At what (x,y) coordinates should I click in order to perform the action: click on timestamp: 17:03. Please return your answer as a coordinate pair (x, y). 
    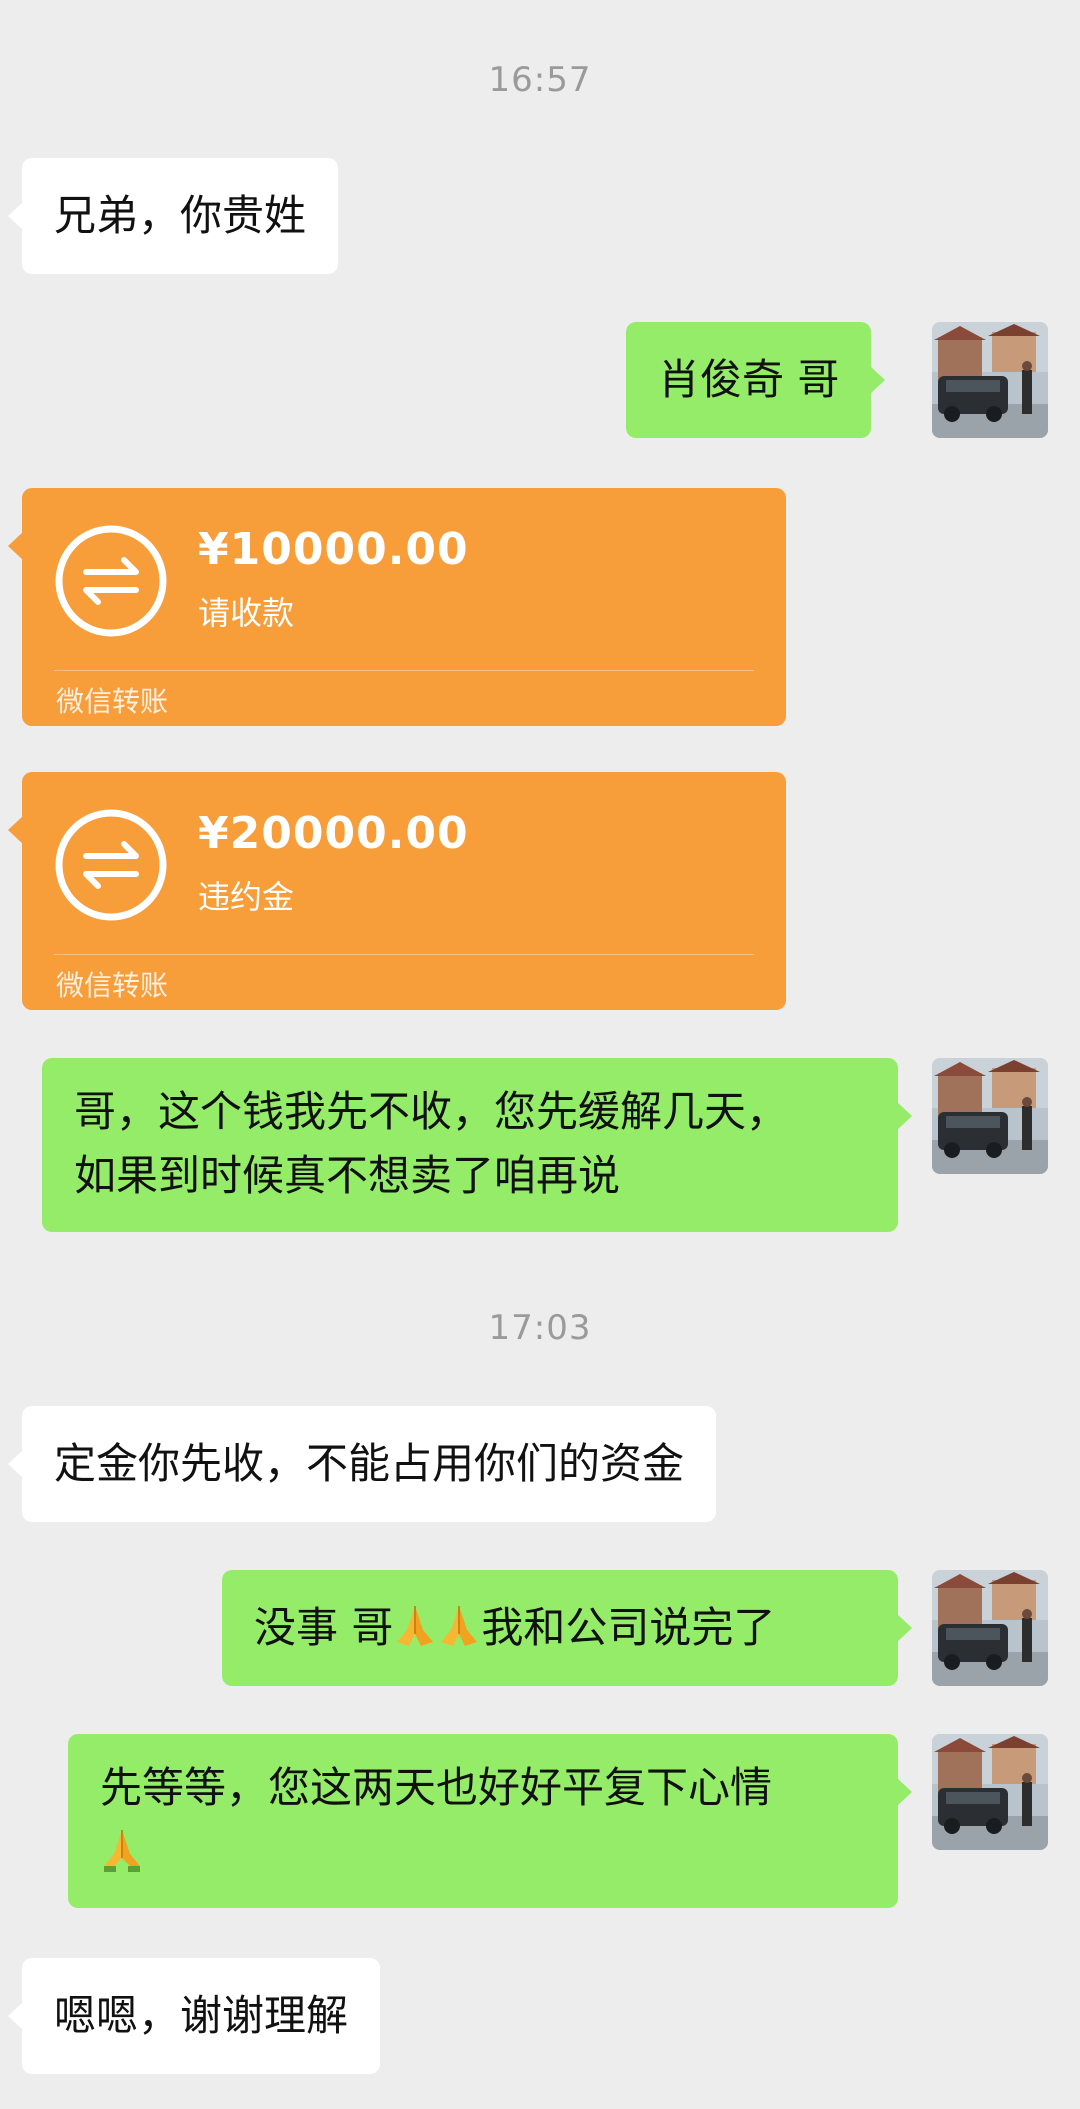
    Looking at the image, I should click on (540, 1328).